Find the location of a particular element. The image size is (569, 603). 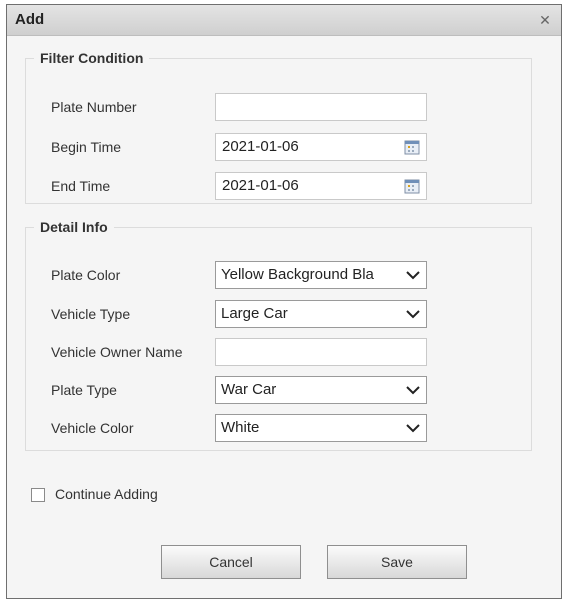

continue-adding-label: Continue Adding is located at coordinates (106, 494).